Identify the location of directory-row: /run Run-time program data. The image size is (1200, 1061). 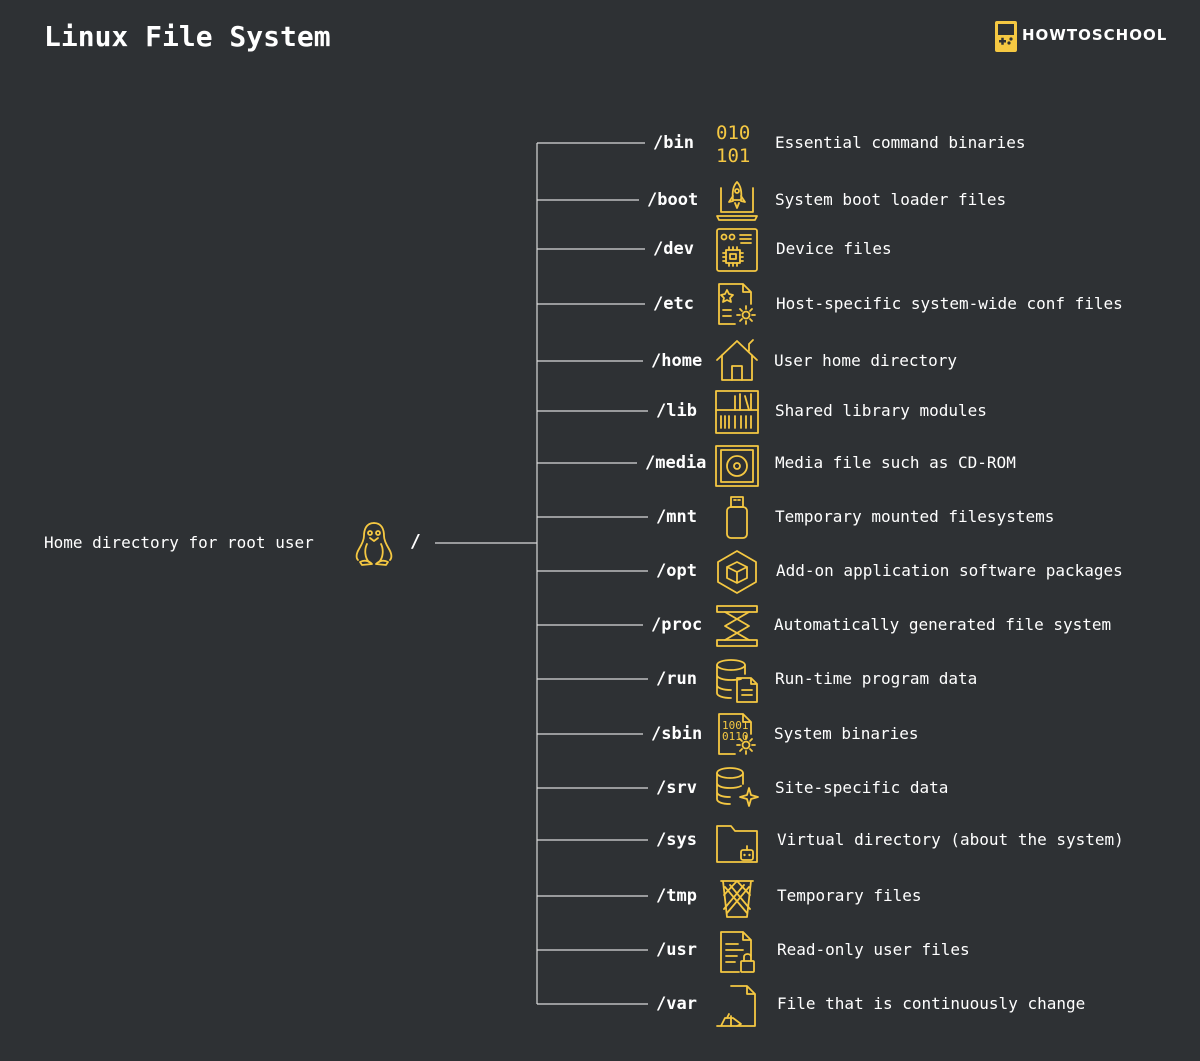
(600, 690).